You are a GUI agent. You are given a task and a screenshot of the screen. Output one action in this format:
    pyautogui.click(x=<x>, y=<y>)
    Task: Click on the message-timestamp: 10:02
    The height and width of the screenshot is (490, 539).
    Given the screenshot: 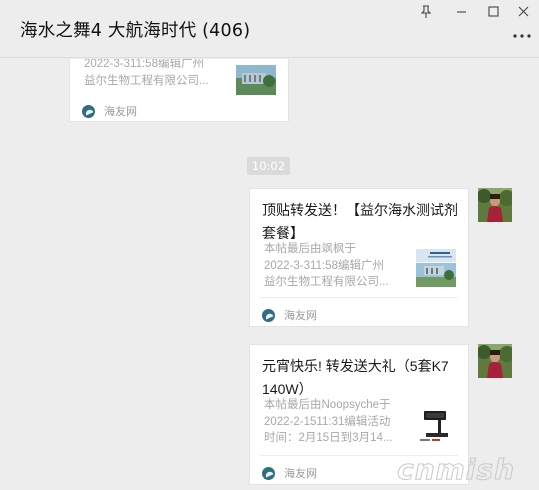 What is the action you would take?
    pyautogui.click(x=268, y=166)
    